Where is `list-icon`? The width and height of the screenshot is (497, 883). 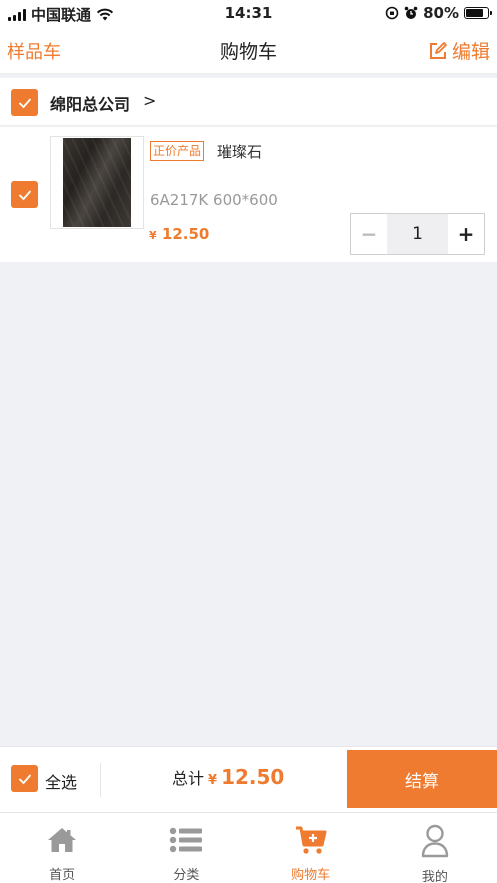 list-icon is located at coordinates (186, 840).